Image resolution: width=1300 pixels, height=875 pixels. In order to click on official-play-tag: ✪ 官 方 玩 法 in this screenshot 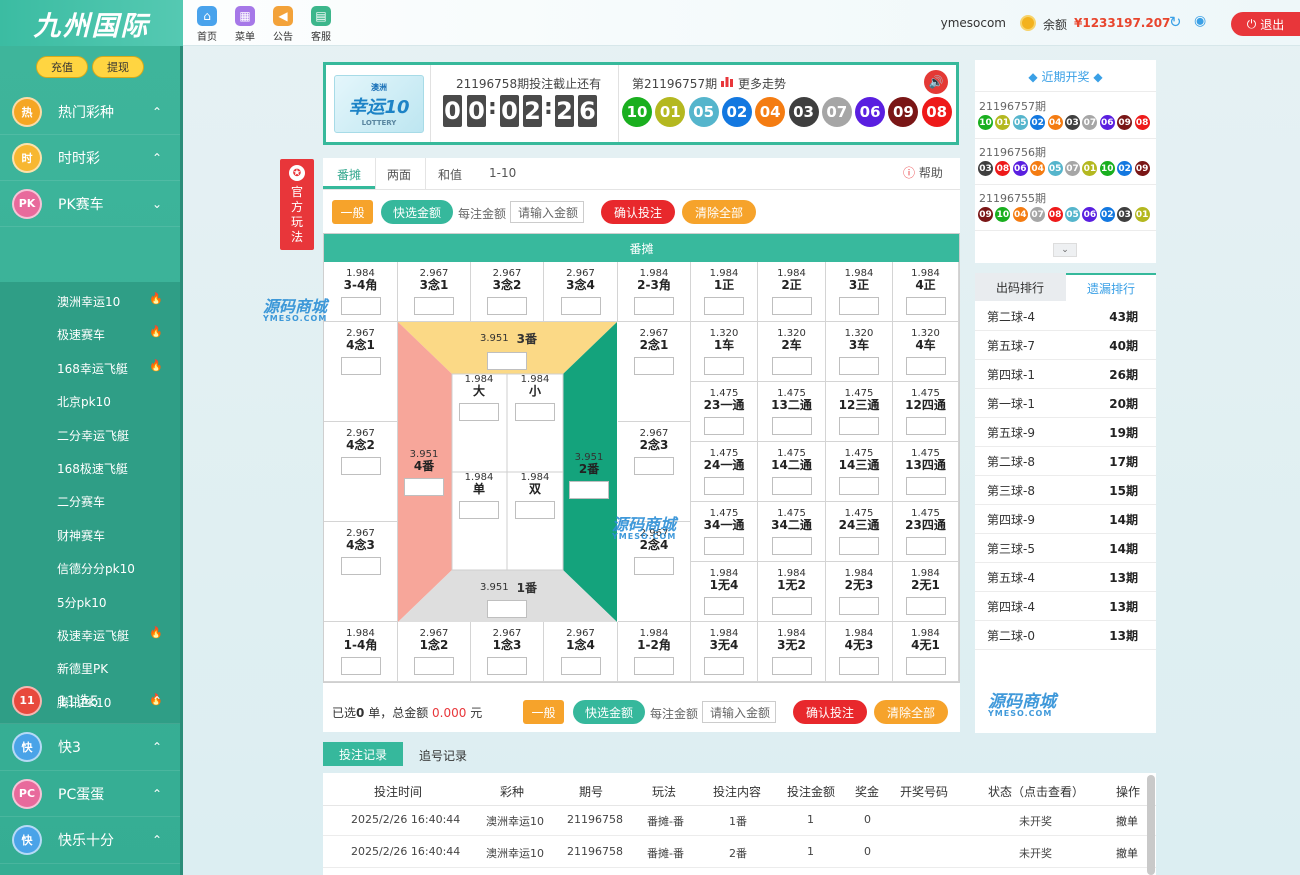, I will do `click(297, 204)`.